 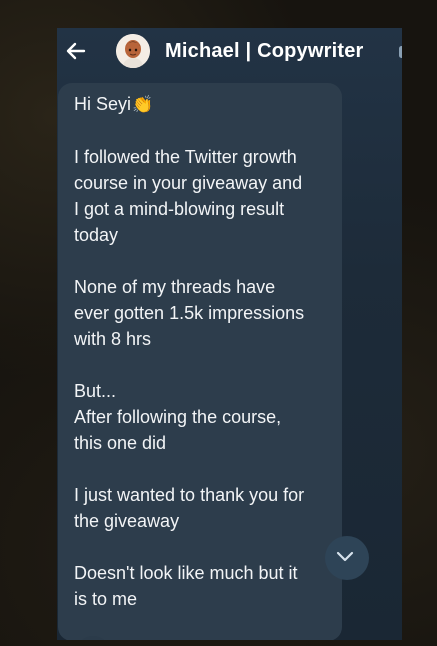 What do you see at coordinates (400, 52) in the screenshot?
I see `header-menu-icon` at bounding box center [400, 52].